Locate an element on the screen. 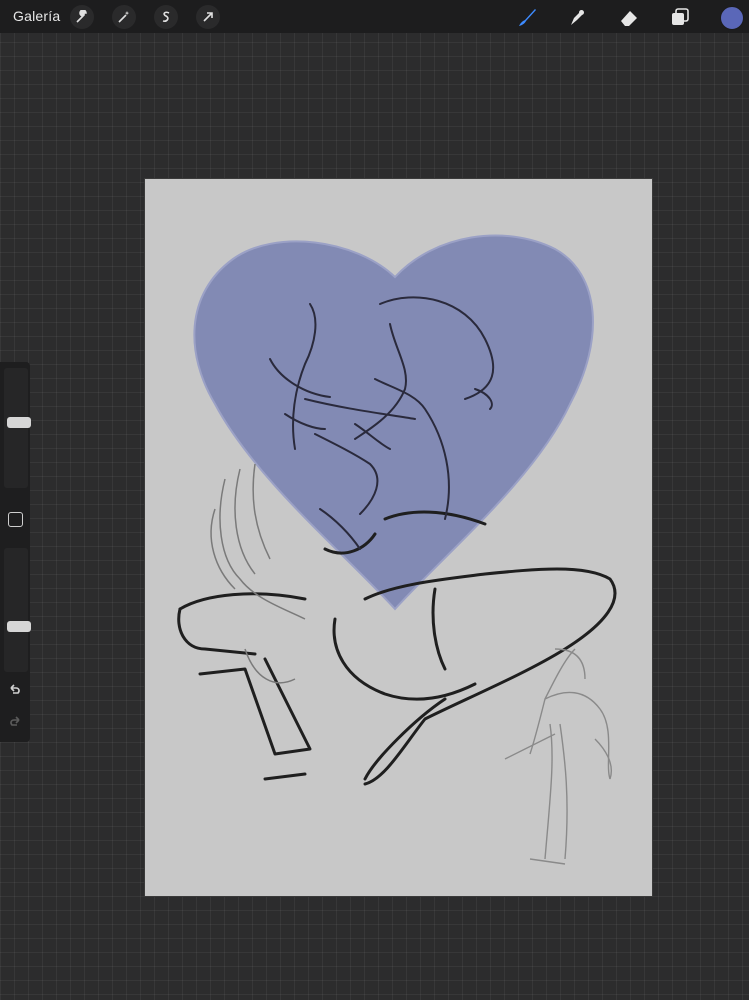 This screenshot has width=749, height=1000. smudge-icon is located at coordinates (577, 17).